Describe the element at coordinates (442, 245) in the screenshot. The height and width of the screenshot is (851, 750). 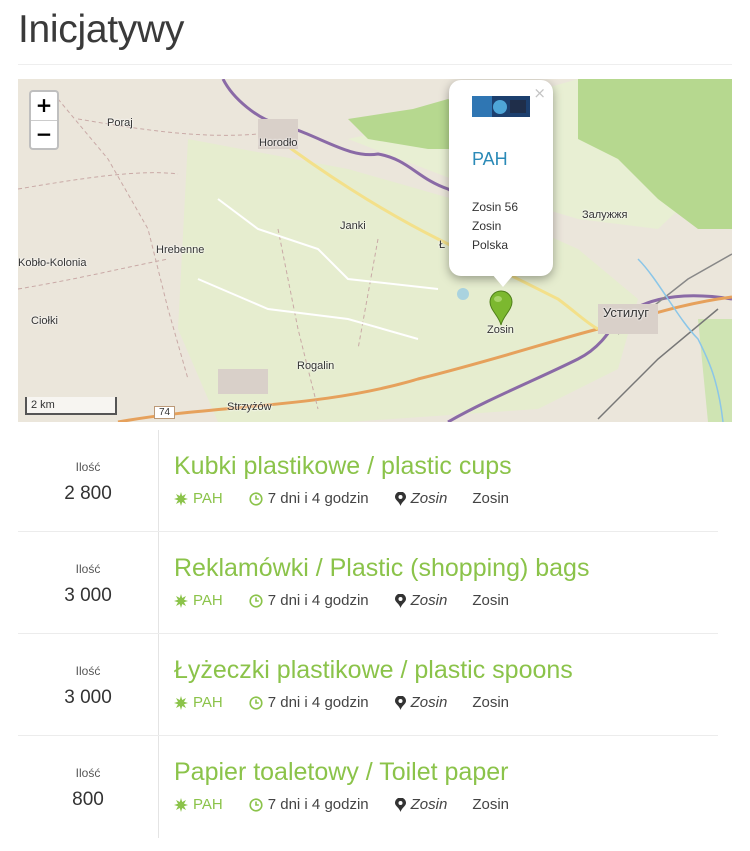
I see `map-label: Ł` at that location.